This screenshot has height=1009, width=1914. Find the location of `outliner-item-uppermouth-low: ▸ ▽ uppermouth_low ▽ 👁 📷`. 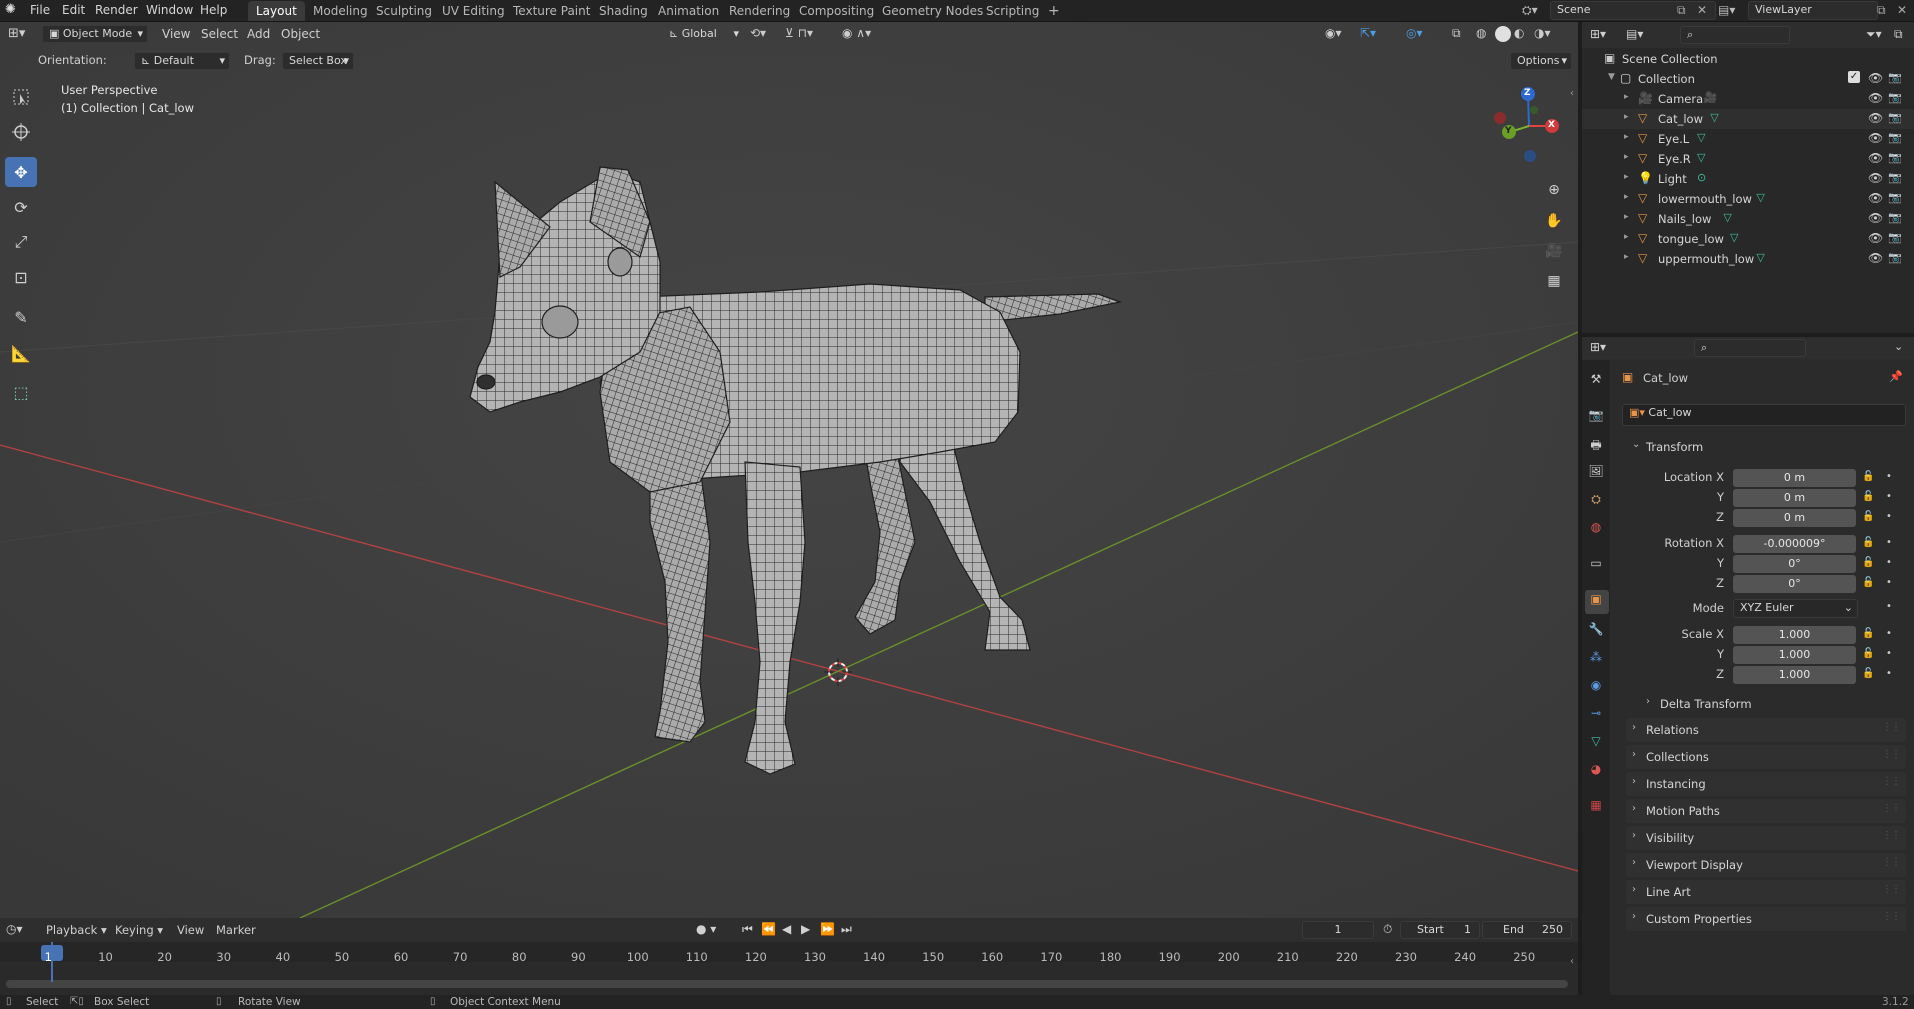

outliner-item-uppermouth-low: ▸ ▽ uppermouth_low ▽ 👁 📷 is located at coordinates (1748, 259).